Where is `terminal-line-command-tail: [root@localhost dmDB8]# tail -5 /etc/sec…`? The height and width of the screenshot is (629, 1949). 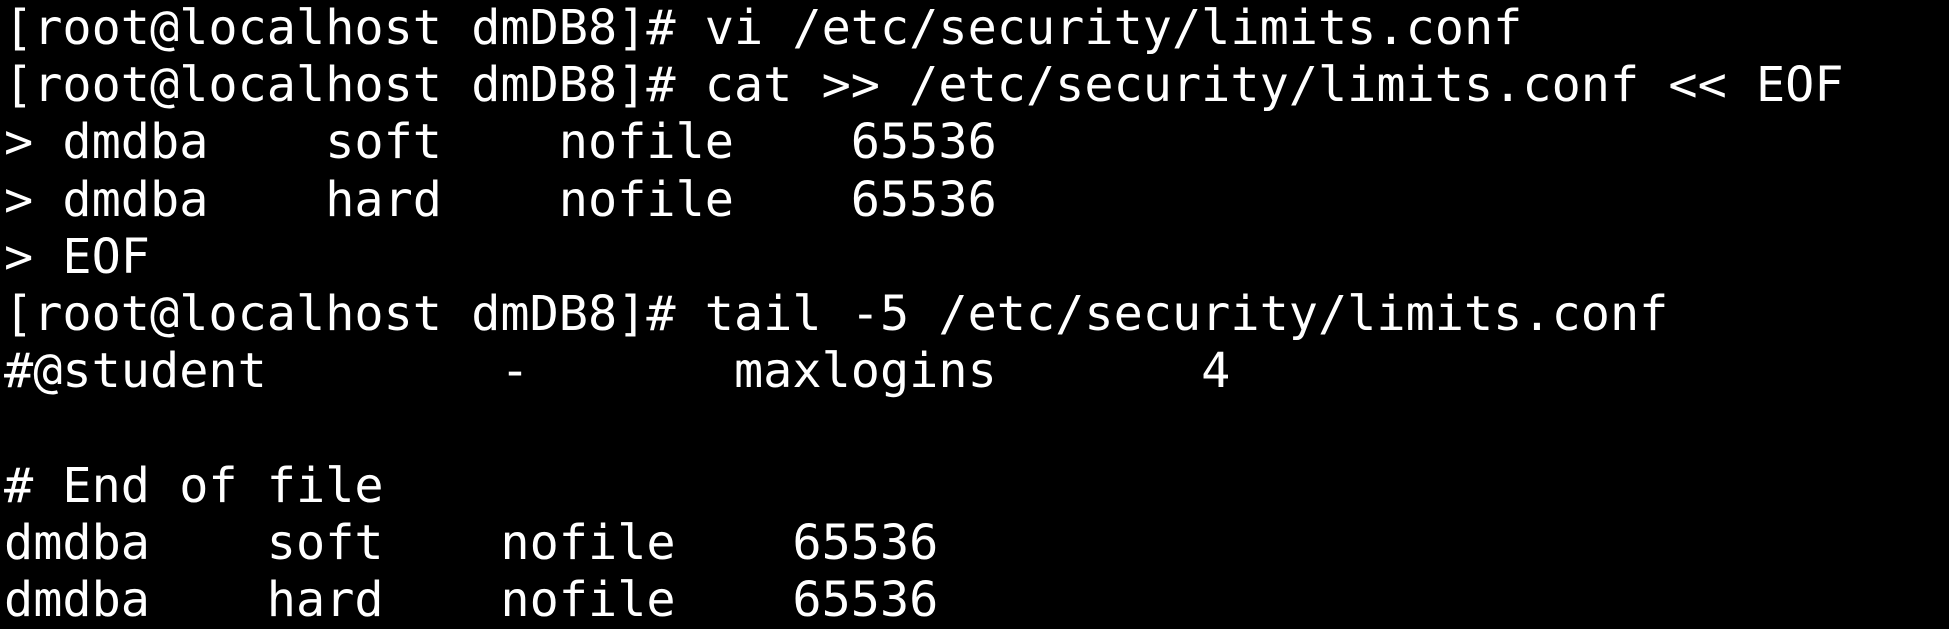 terminal-line-command-tail: [root@localhost dmDB8]# tail -5 /etc/sec… is located at coordinates (836, 313).